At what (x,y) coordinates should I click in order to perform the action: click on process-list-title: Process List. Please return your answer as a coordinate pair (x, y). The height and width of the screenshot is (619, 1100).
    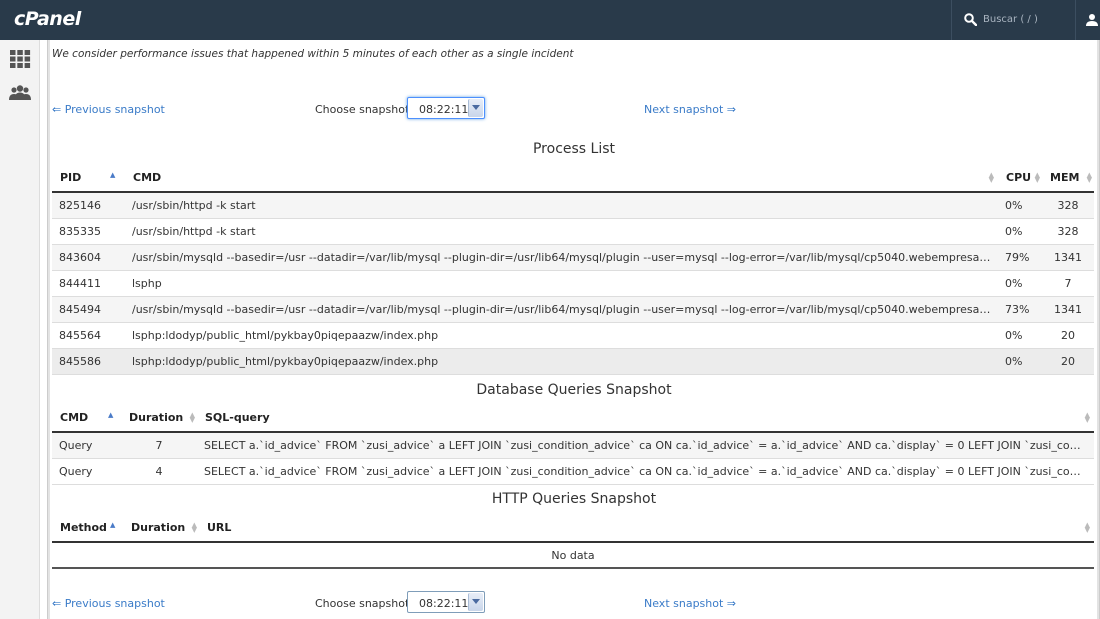
    Looking at the image, I should click on (574, 149).